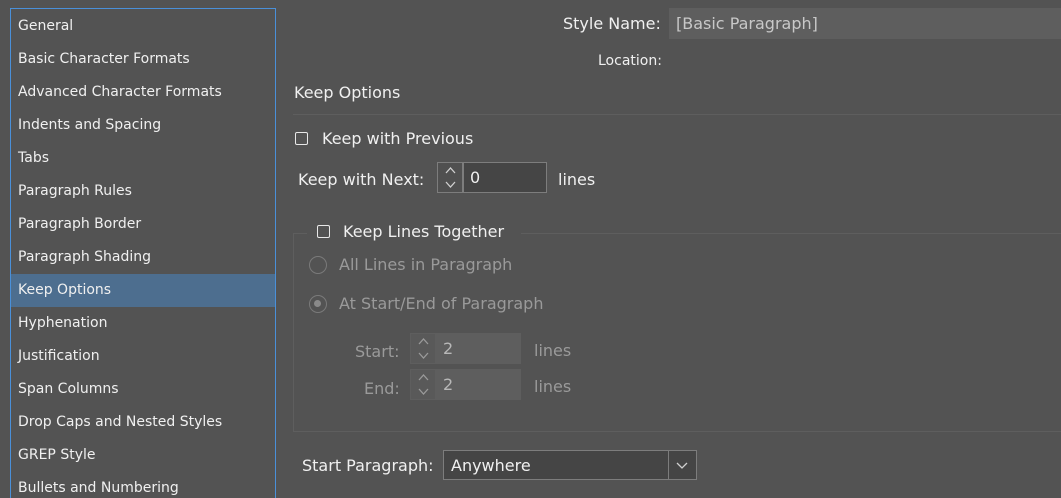 The width and height of the screenshot is (1061, 498). Describe the element at coordinates (382, 388) in the screenshot. I see `end-label: End:` at that location.